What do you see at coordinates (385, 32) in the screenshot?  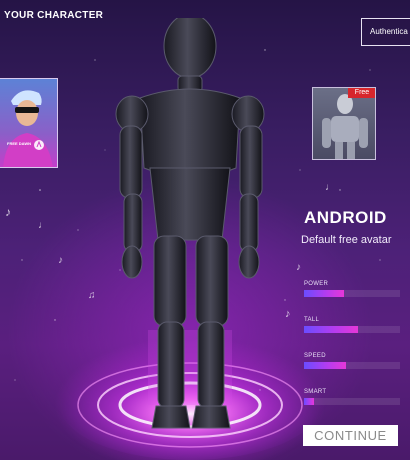 I see `authenticate-button: Authentica` at bounding box center [385, 32].